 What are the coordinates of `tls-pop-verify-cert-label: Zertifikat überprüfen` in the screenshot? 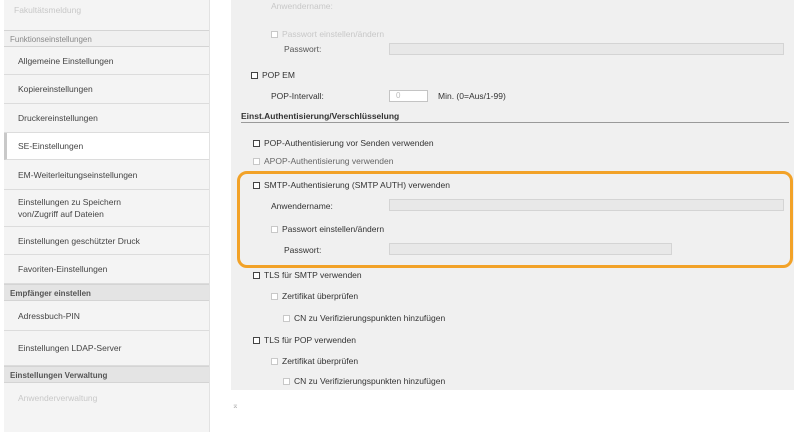 It's located at (320, 361).